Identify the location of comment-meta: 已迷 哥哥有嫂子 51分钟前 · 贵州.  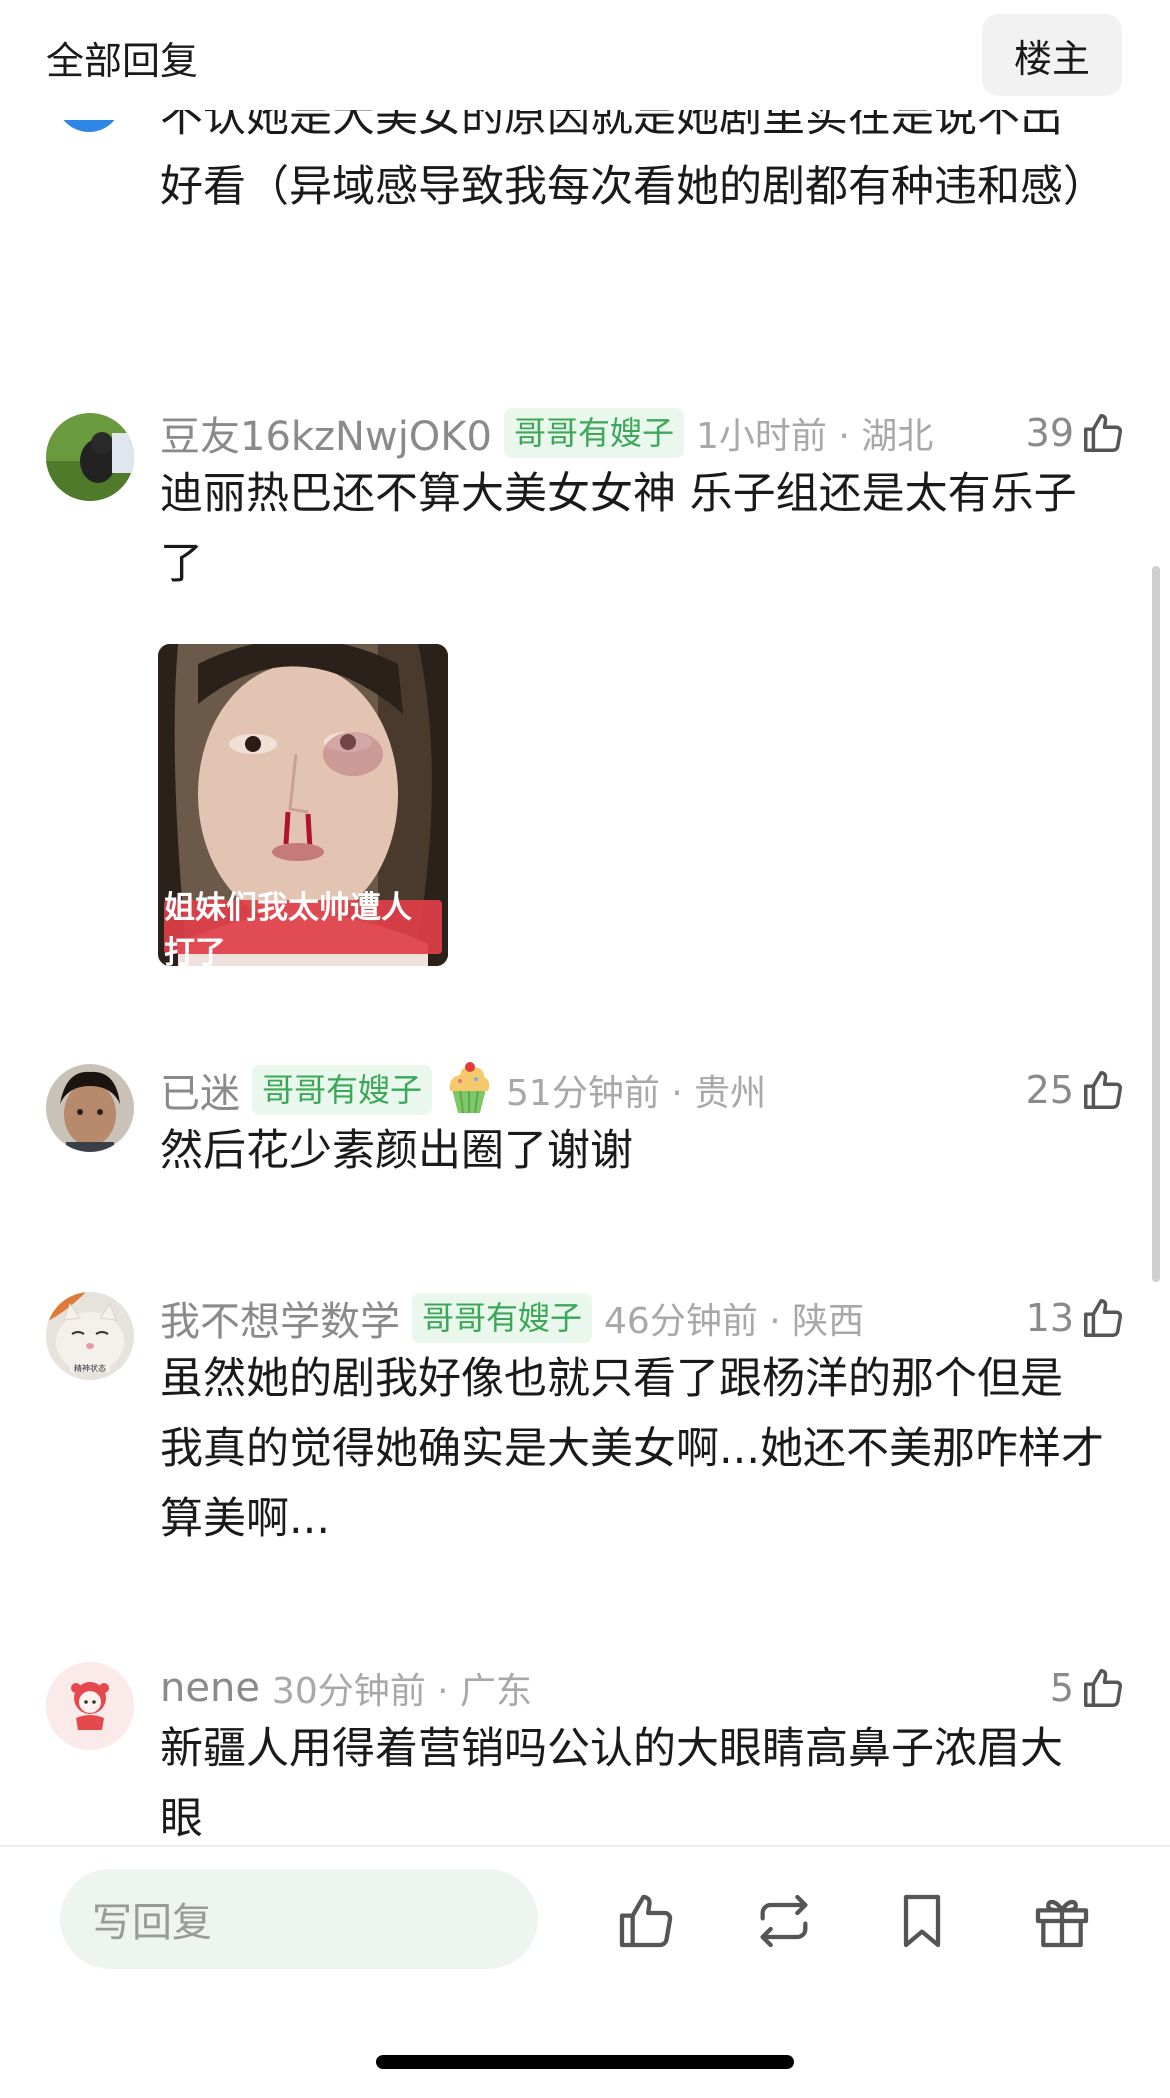
(463, 1090).